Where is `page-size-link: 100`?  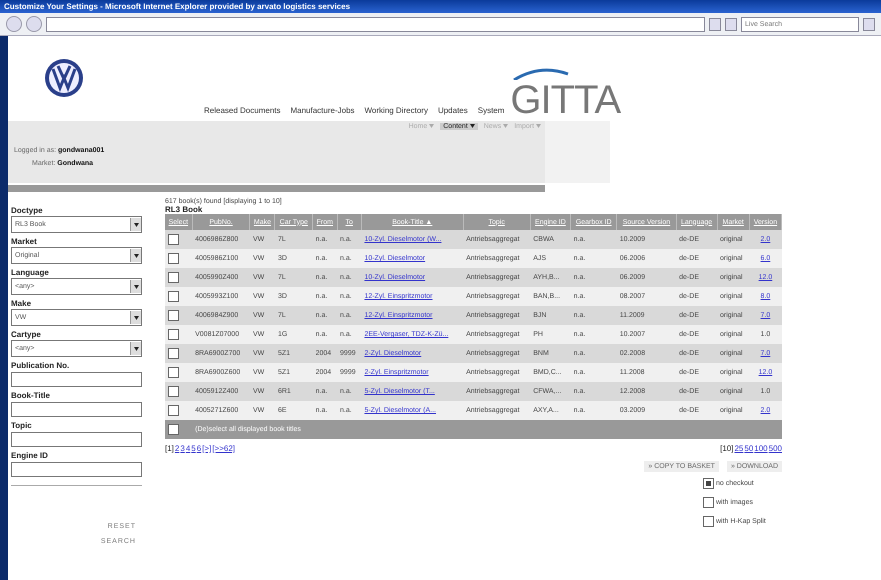 page-size-link: 100 is located at coordinates (761, 448).